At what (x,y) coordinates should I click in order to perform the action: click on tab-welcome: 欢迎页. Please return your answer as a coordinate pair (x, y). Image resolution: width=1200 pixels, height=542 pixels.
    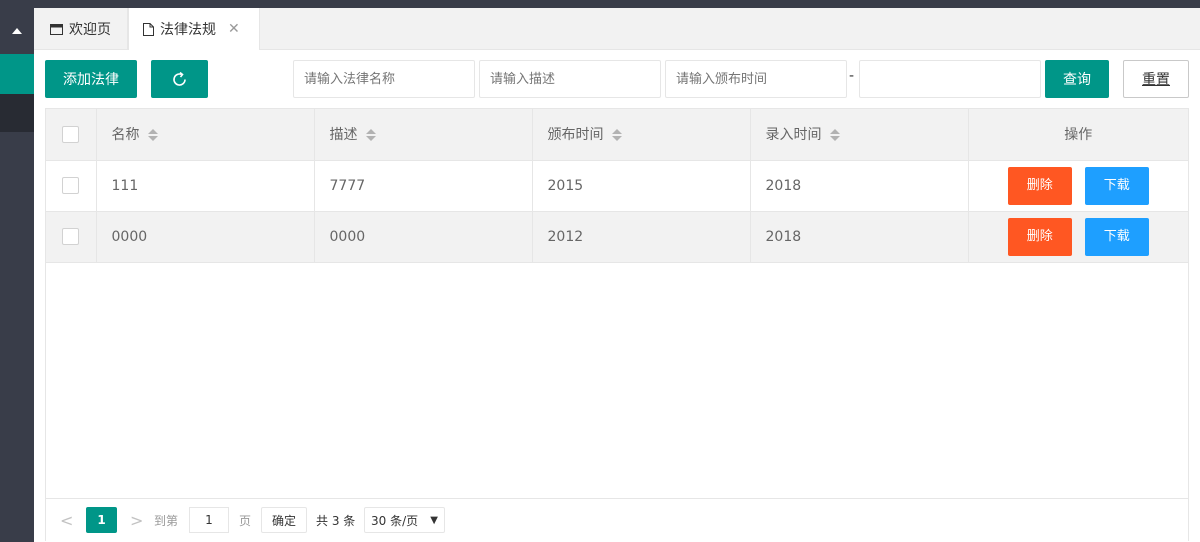
    Looking at the image, I should click on (81, 29).